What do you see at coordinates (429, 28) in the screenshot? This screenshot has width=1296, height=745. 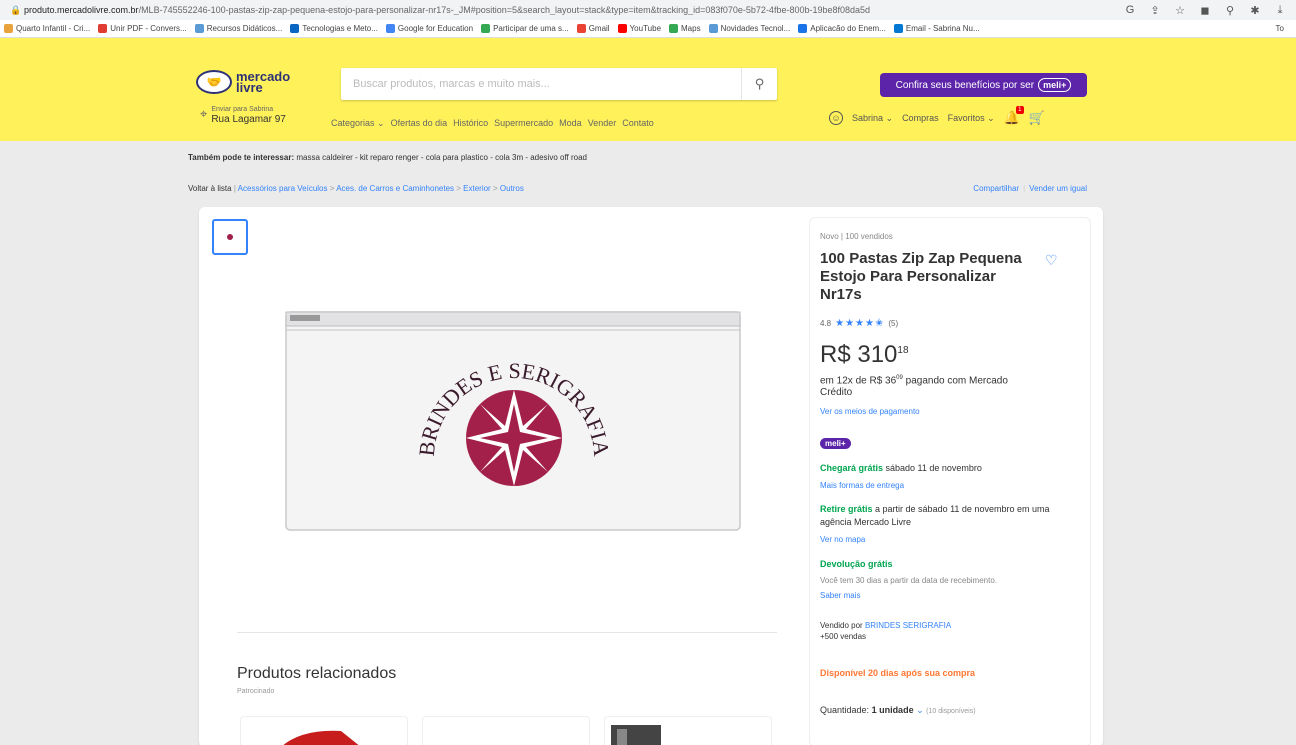 I see `bookmark-item: Google for Education` at bounding box center [429, 28].